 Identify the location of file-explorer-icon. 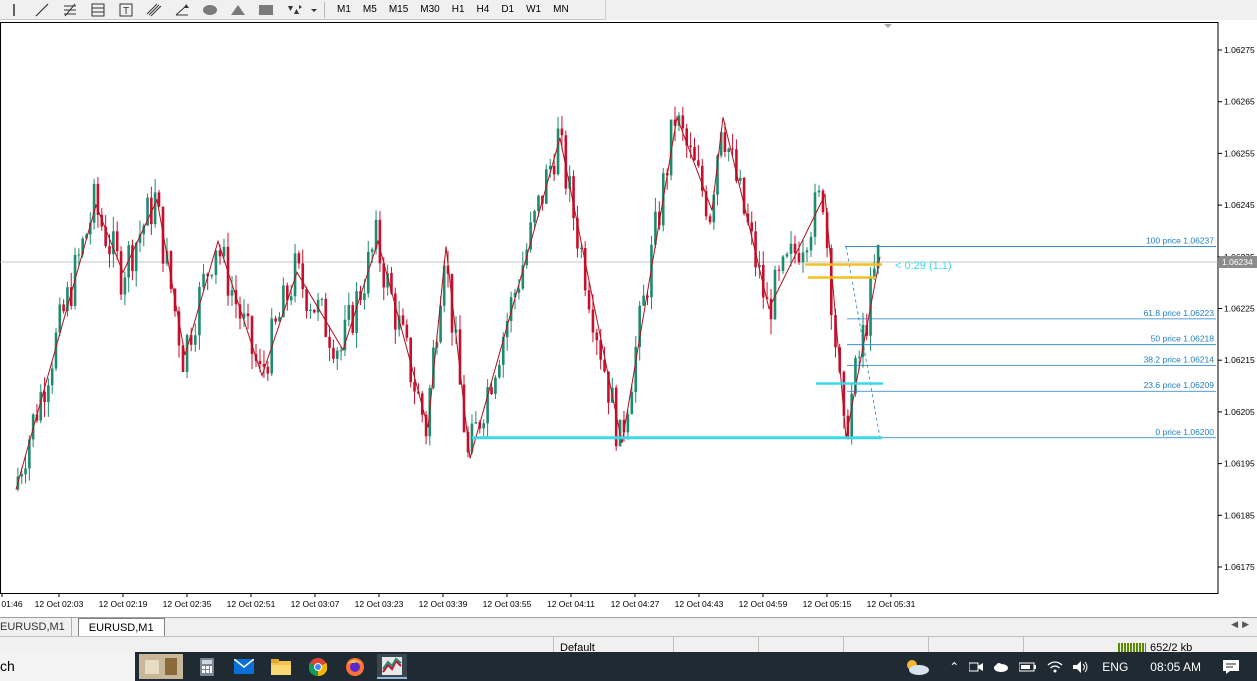
(281, 666).